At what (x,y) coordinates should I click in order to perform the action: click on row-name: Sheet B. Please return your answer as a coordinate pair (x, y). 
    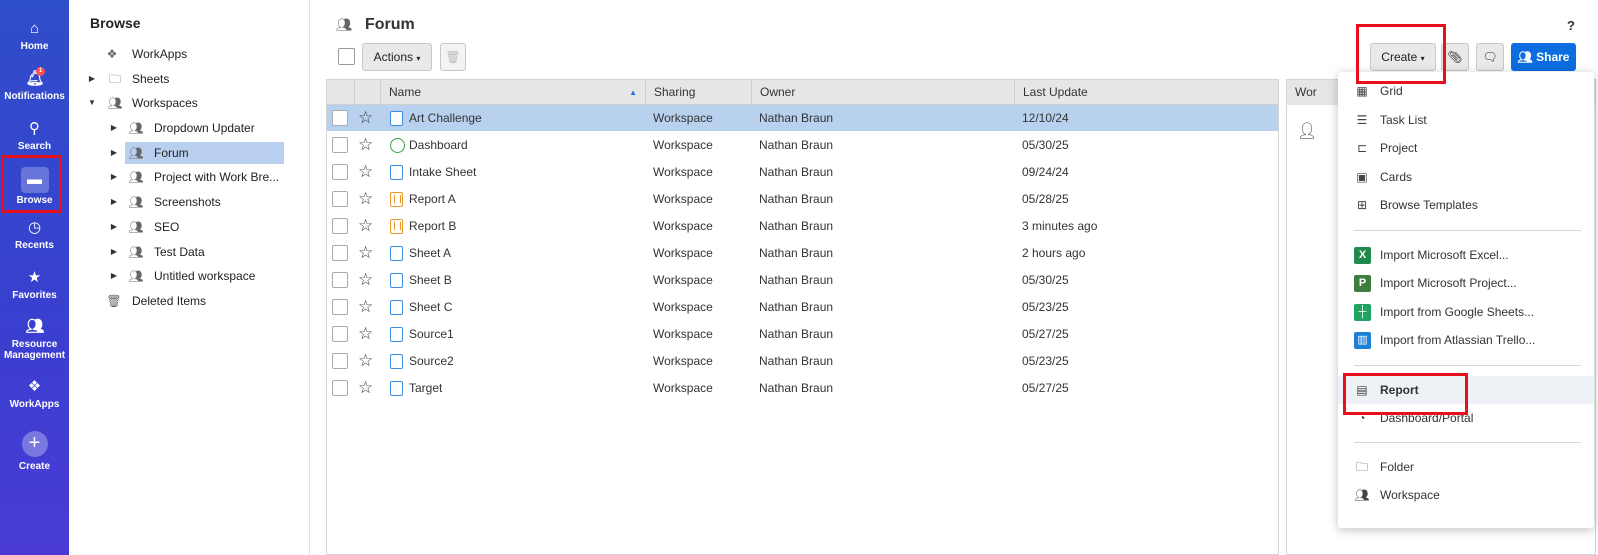
    Looking at the image, I should click on (430, 280).